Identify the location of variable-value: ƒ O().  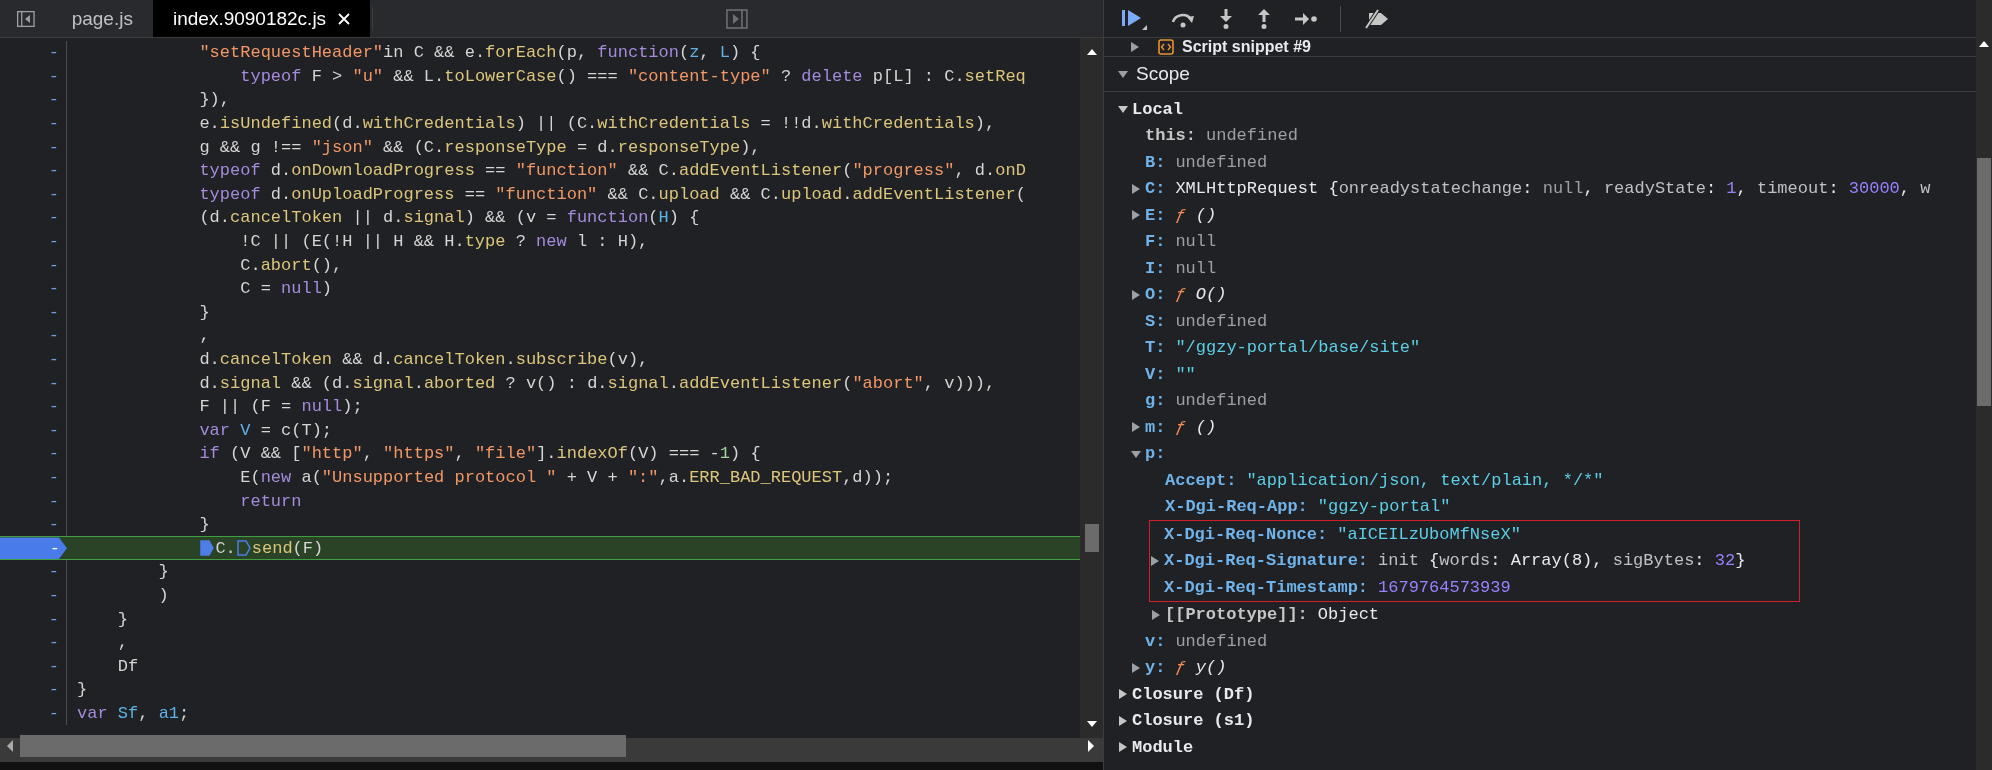
(1201, 295).